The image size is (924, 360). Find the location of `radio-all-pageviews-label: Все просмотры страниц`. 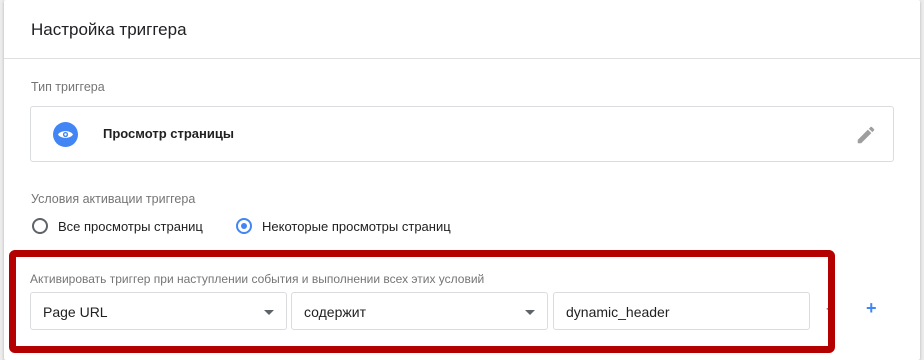

radio-all-pageviews-label: Все просмотры страниц is located at coordinates (130, 226).